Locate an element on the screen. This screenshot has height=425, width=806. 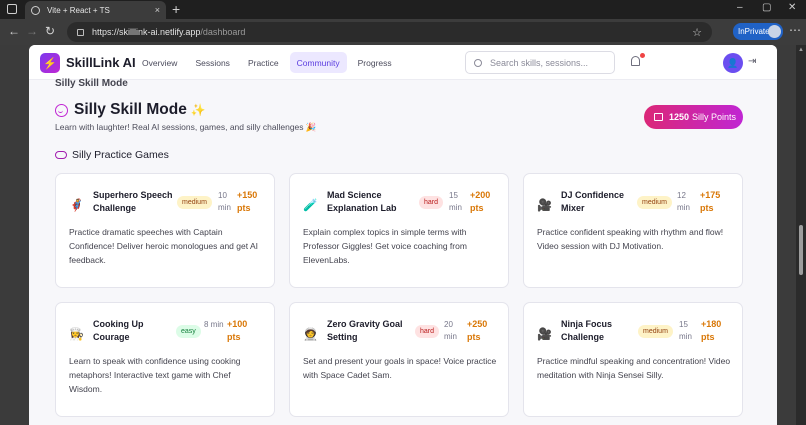
silly-mode-title: Silly Skill Mode ✨ is located at coordinates (130, 110).